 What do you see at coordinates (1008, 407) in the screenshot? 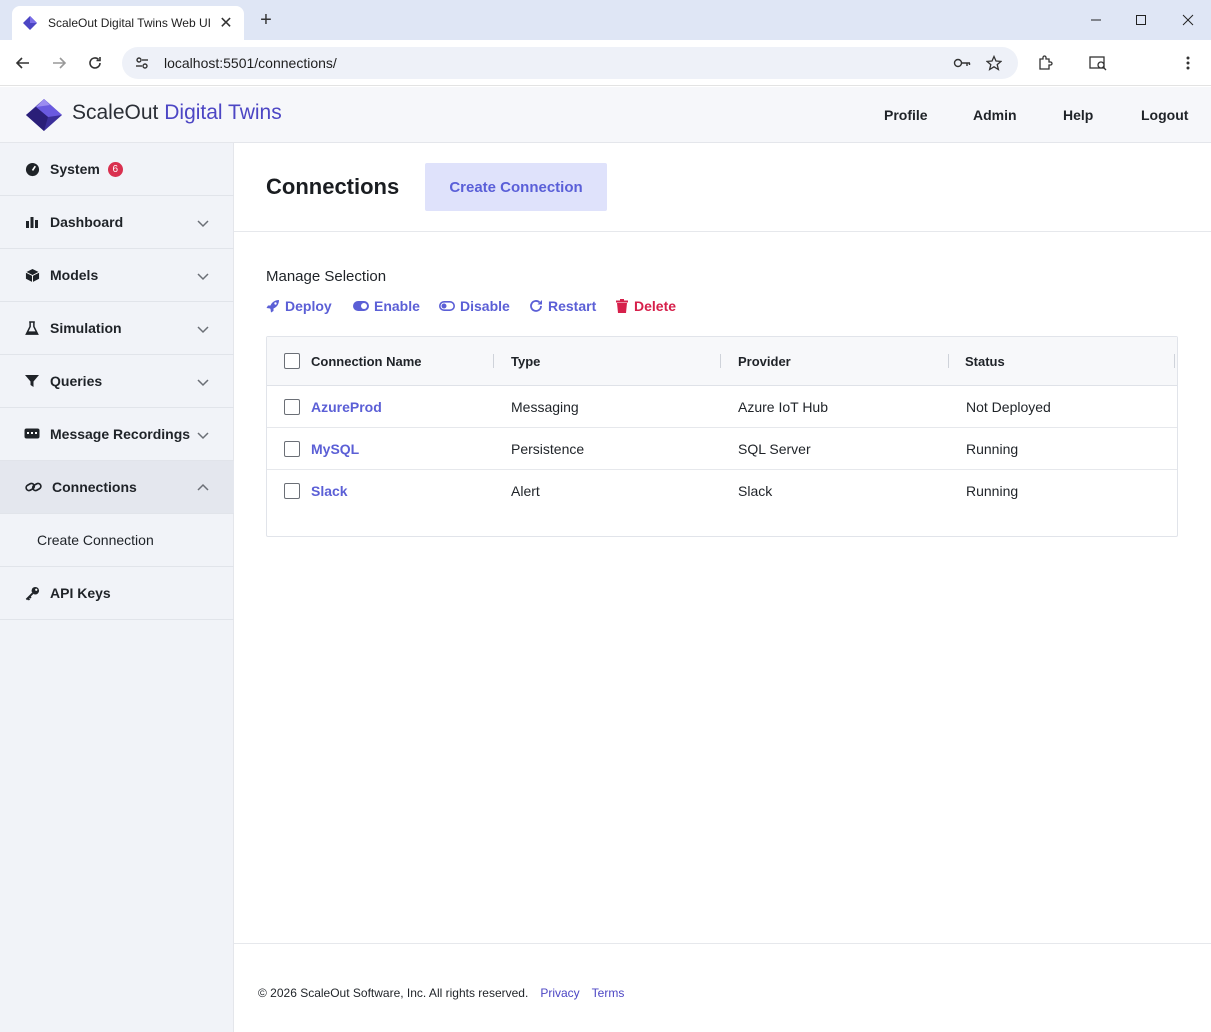
I see `connection-status: Not Deployed` at bounding box center [1008, 407].